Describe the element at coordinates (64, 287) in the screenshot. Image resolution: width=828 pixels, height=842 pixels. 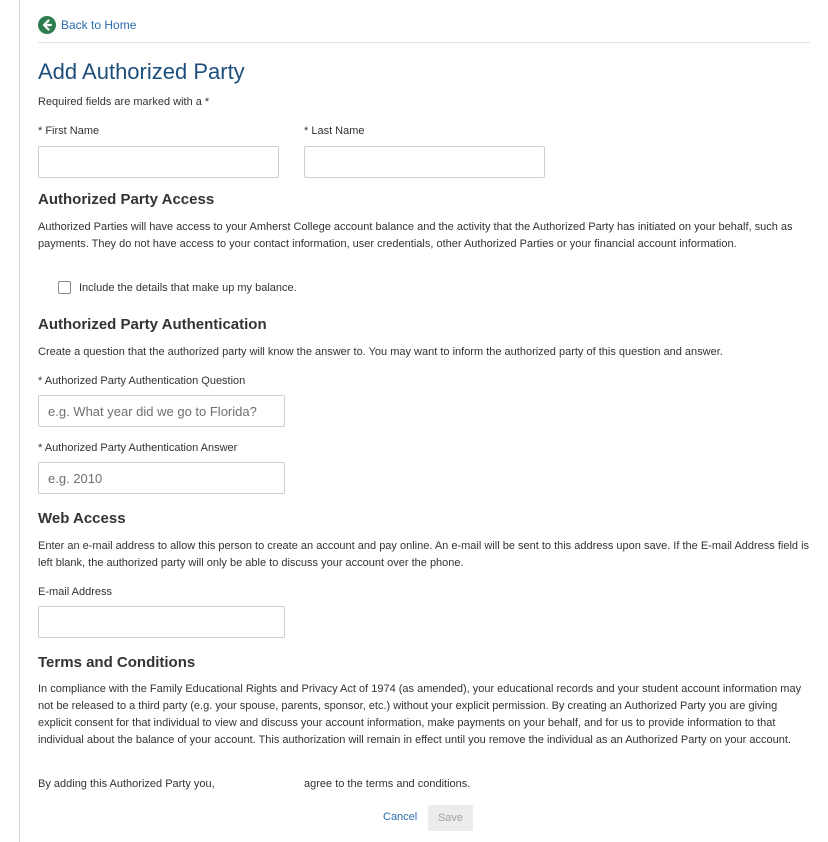
I see `include-details-checkbox` at that location.